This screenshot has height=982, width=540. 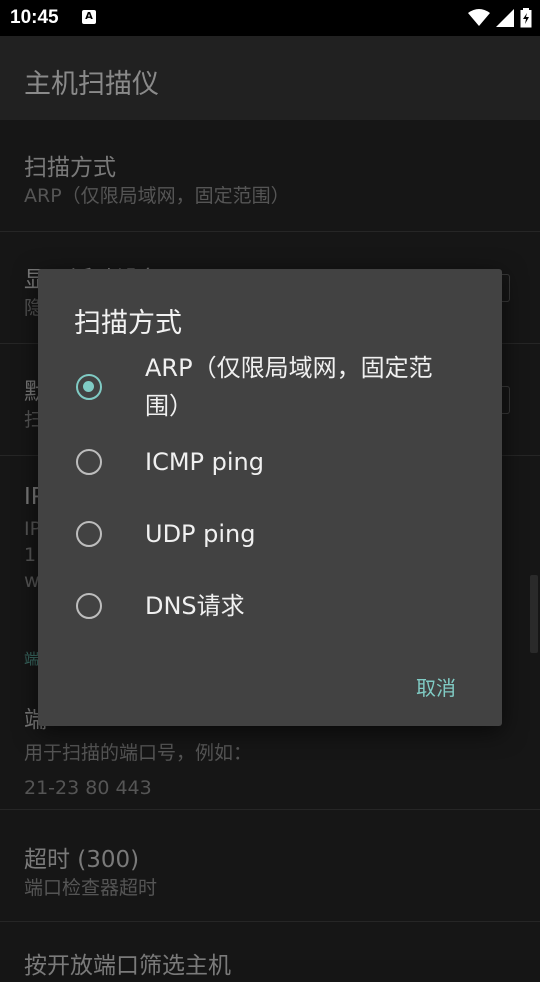 I want to click on option-label: ARP（仅限局域网，固定范围）, so click(x=289, y=387).